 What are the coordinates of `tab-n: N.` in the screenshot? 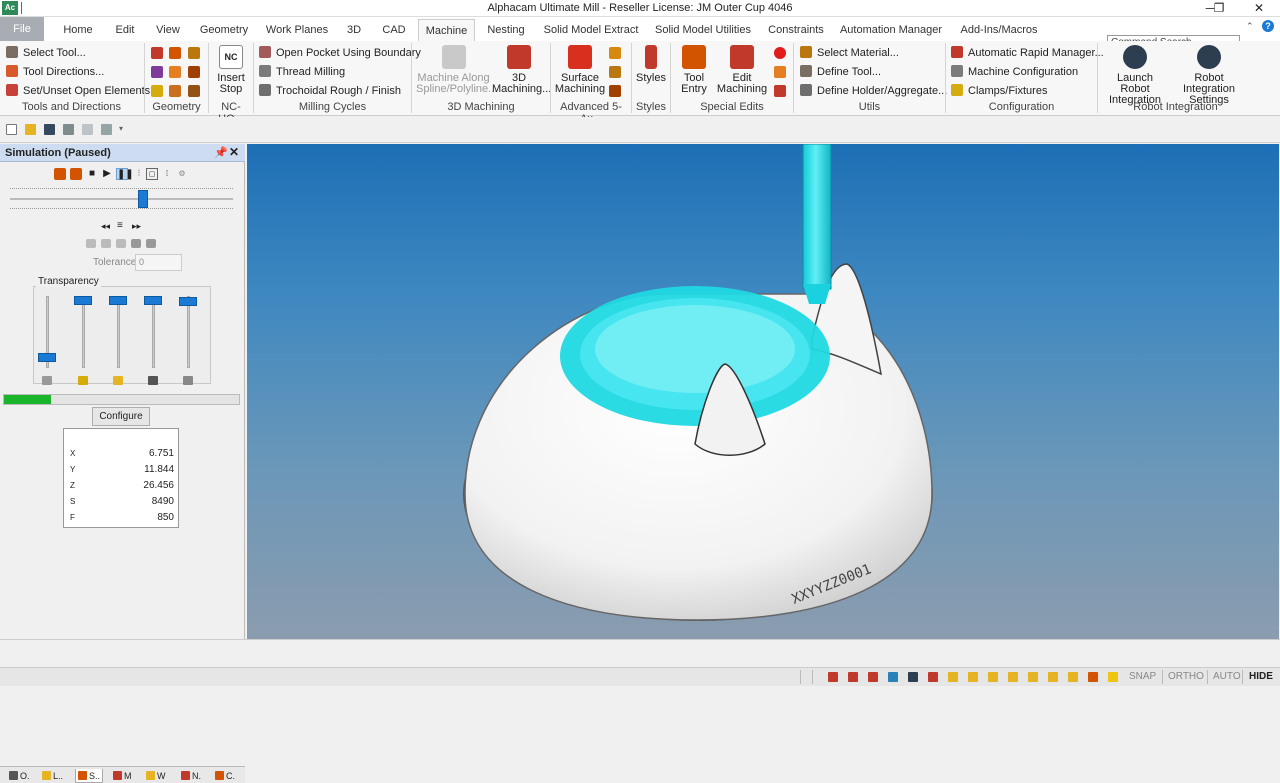 It's located at (191, 776).